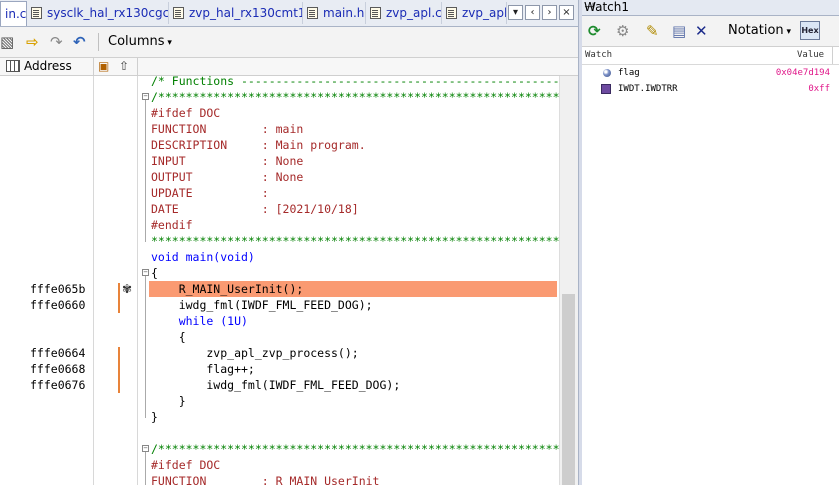 This screenshot has width=839, height=485. Describe the element at coordinates (136, 41) in the screenshot. I see `columns-label: Columns` at that location.